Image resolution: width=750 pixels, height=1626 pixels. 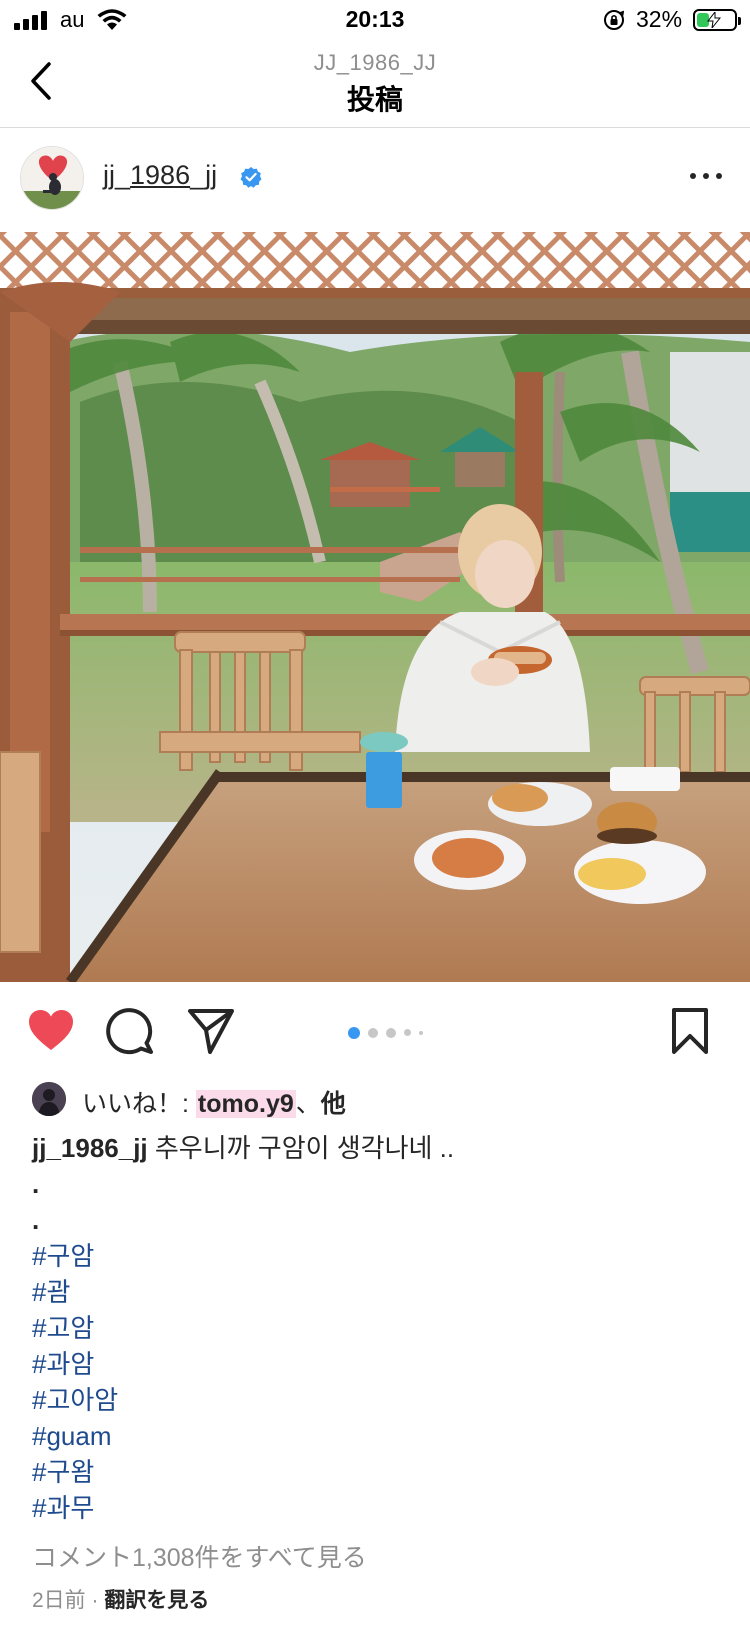 I want to click on caption-username: jj_1986_jj, so click(x=90, y=1148).